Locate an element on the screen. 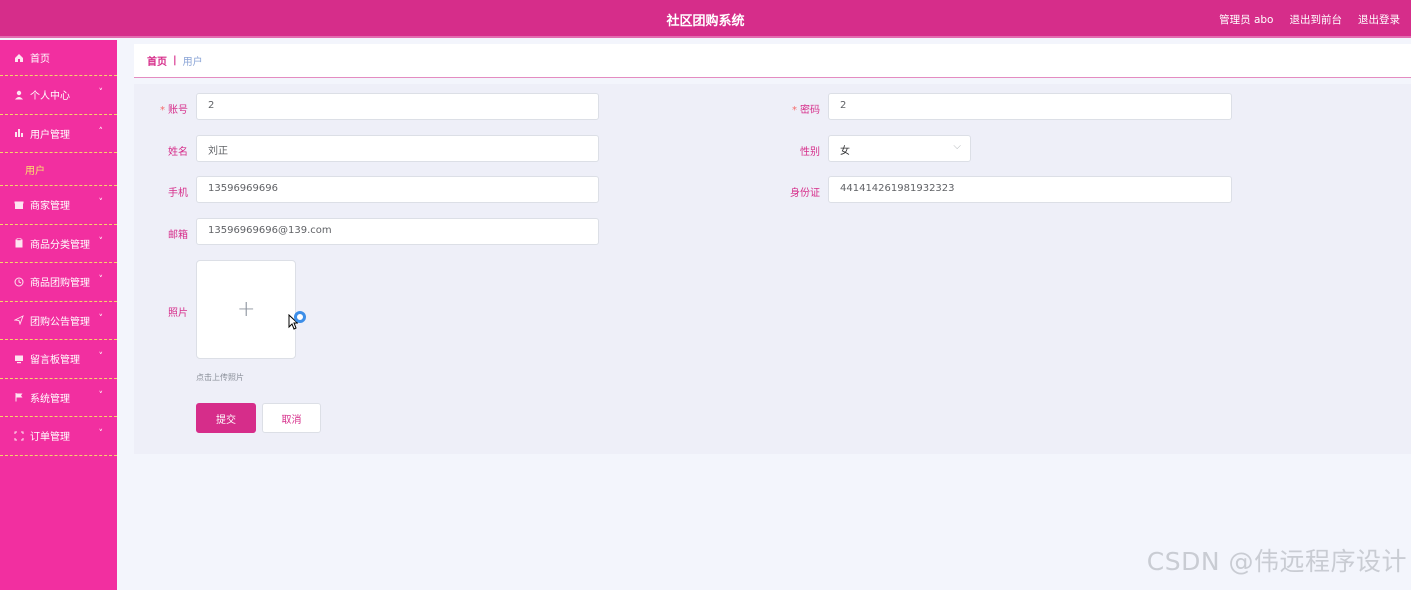  sidebar-item-home: 首页 is located at coordinates (58, 58).